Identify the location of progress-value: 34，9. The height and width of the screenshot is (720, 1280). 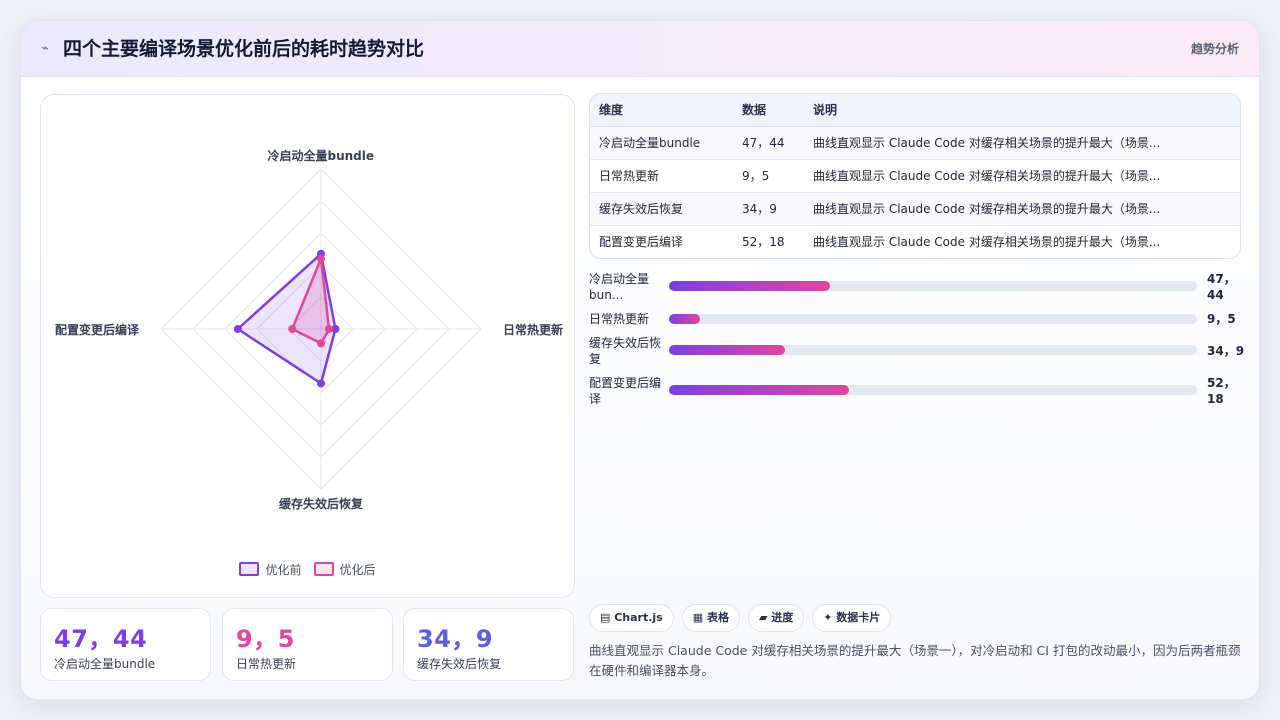
(1226, 351).